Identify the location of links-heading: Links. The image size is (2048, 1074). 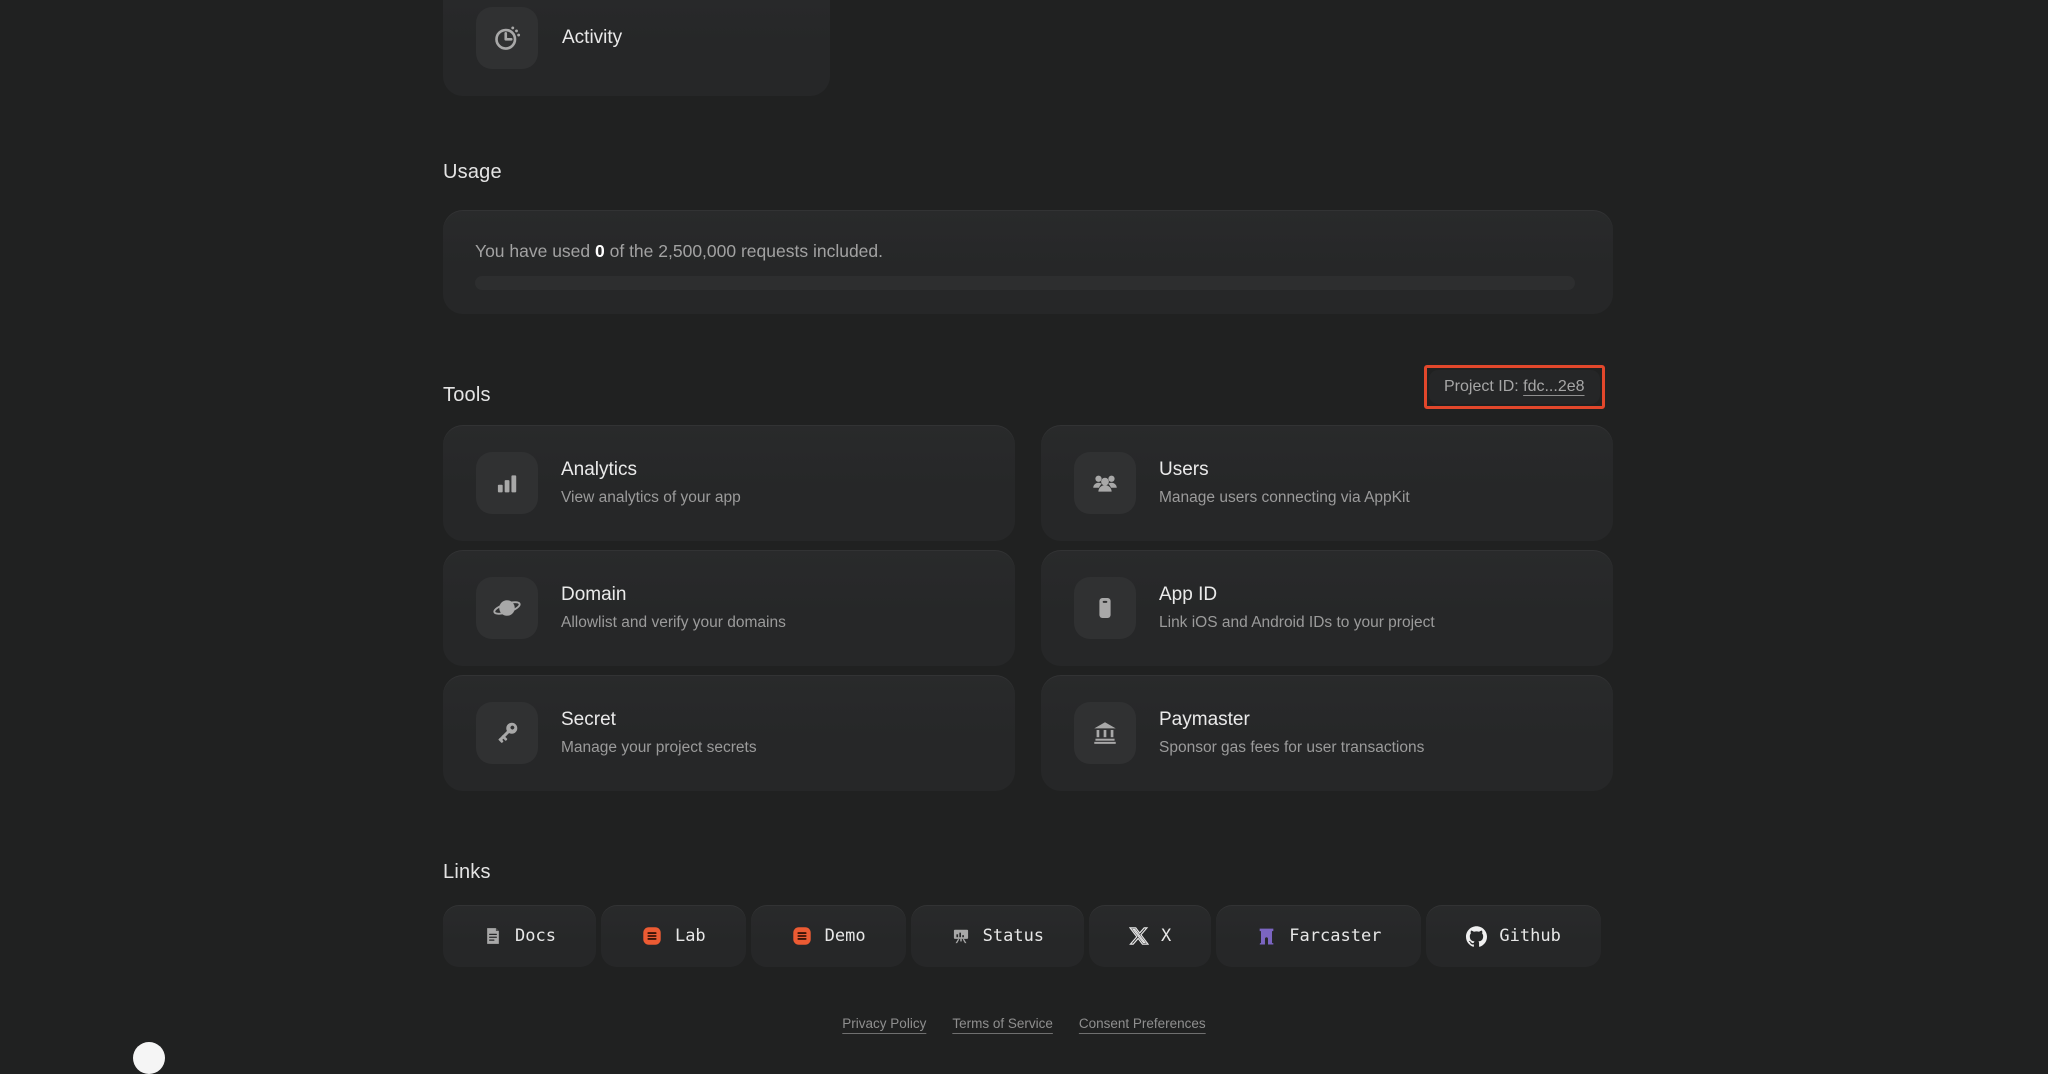
(467, 872).